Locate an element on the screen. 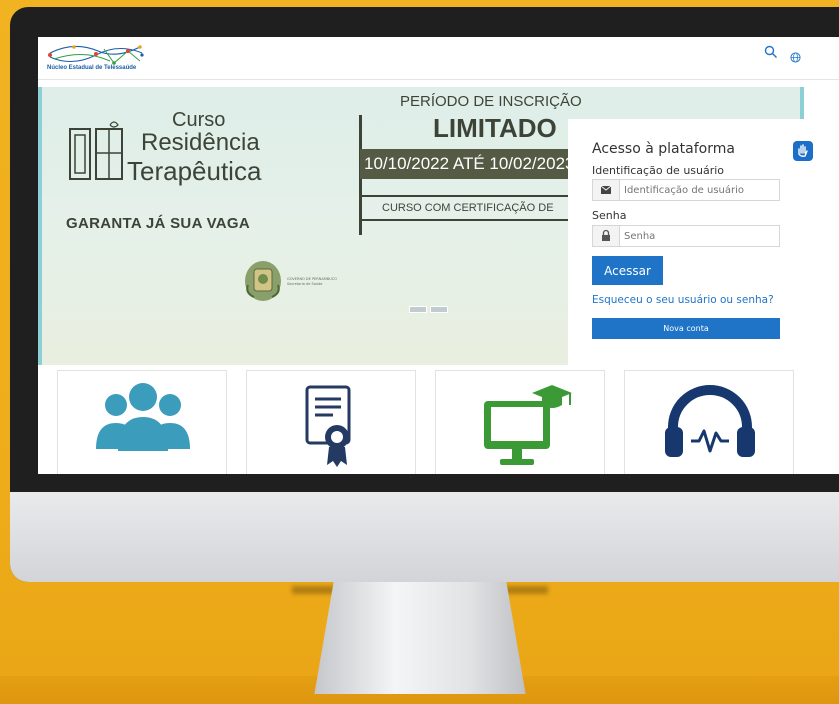 The height and width of the screenshot is (704, 839). certificate-icon is located at coordinates (328, 426).